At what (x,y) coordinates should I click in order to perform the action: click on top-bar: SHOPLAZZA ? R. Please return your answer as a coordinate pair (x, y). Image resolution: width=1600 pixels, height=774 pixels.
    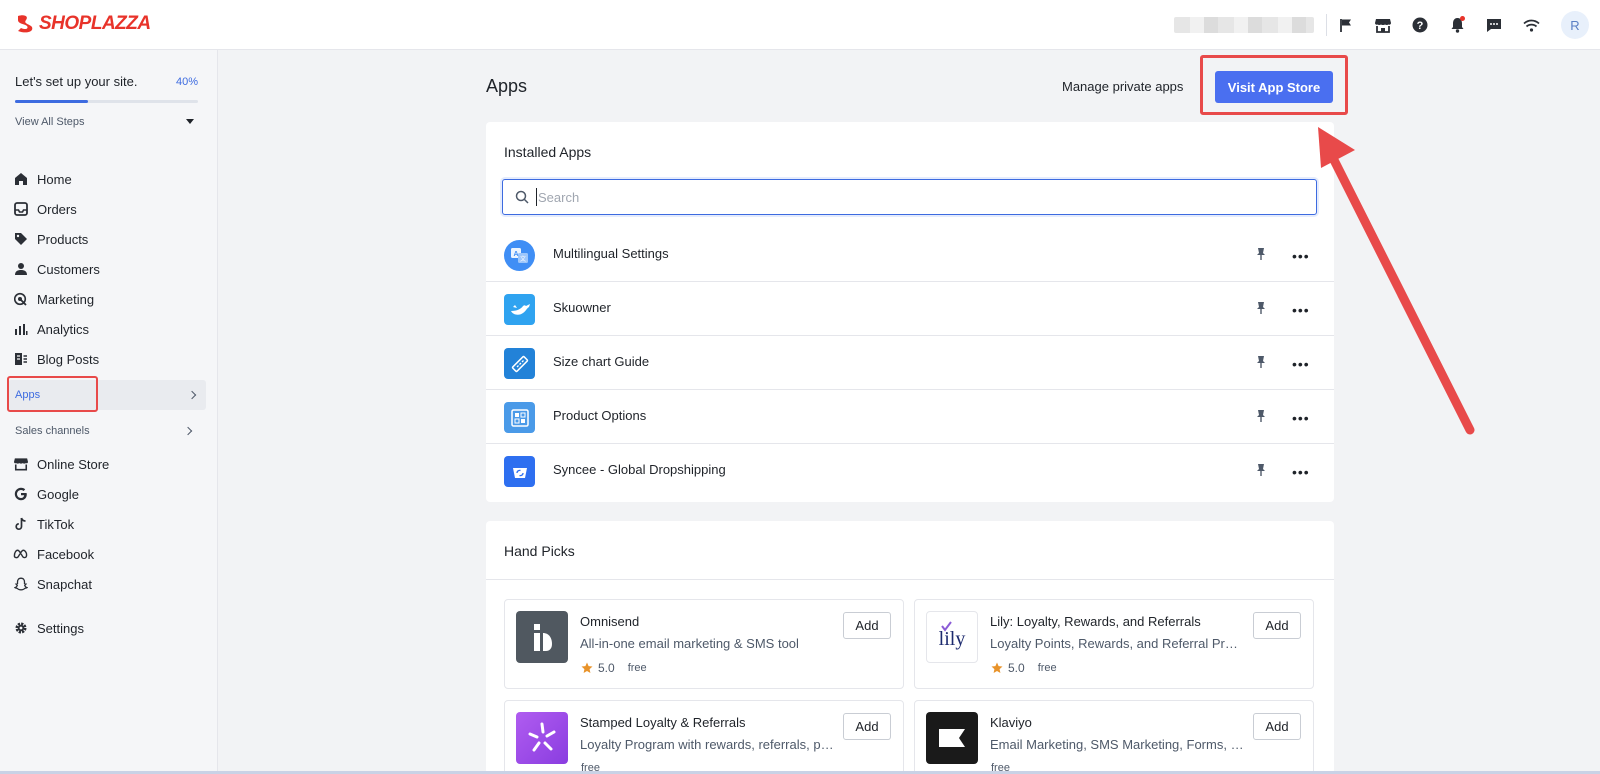
    Looking at the image, I should click on (800, 25).